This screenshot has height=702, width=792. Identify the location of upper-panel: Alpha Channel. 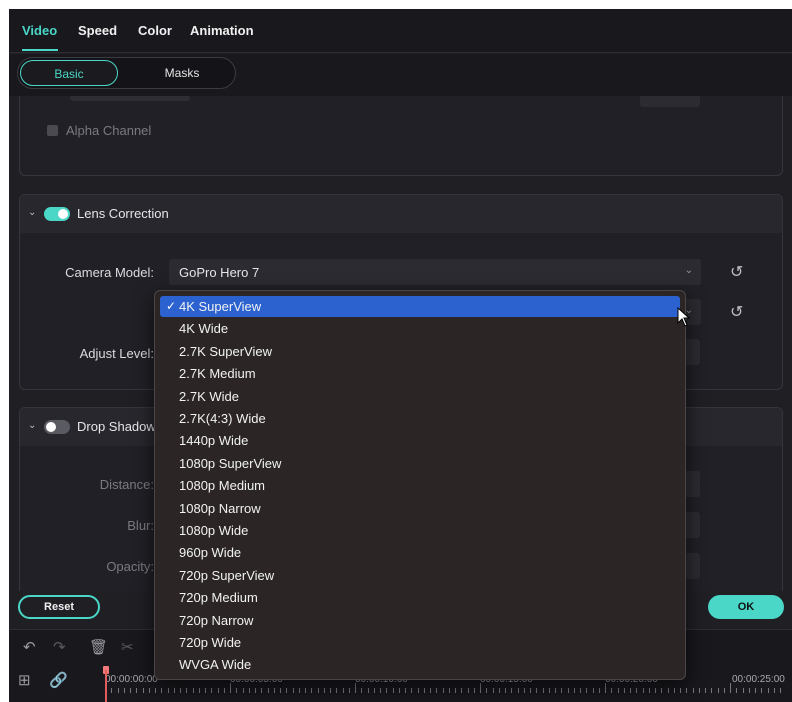
(401, 136).